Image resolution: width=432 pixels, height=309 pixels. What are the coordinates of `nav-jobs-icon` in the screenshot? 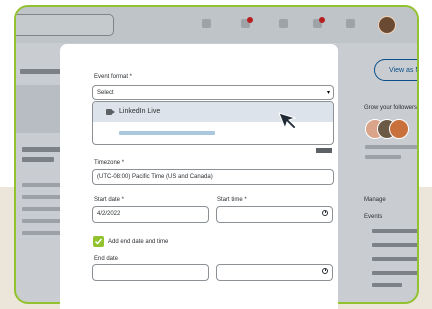 It's located at (283, 23).